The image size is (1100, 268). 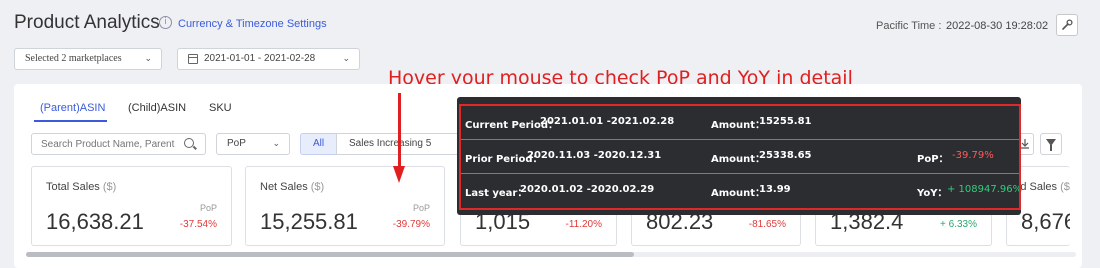 I want to click on card-pop-change: -37.54%, so click(x=198, y=224).